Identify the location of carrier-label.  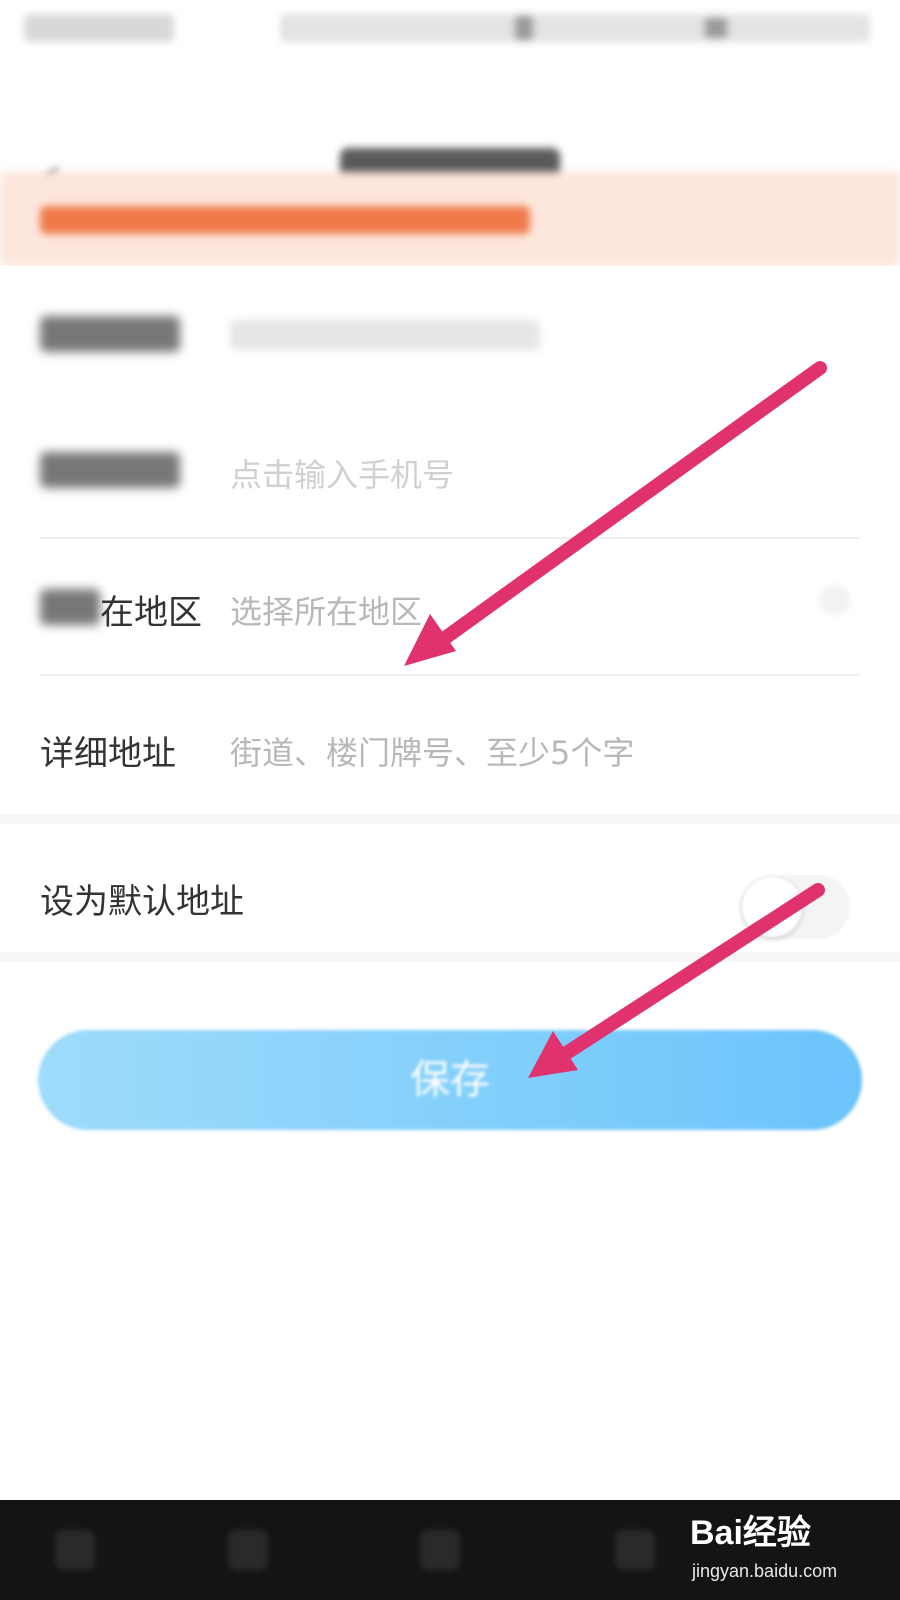
(99, 28).